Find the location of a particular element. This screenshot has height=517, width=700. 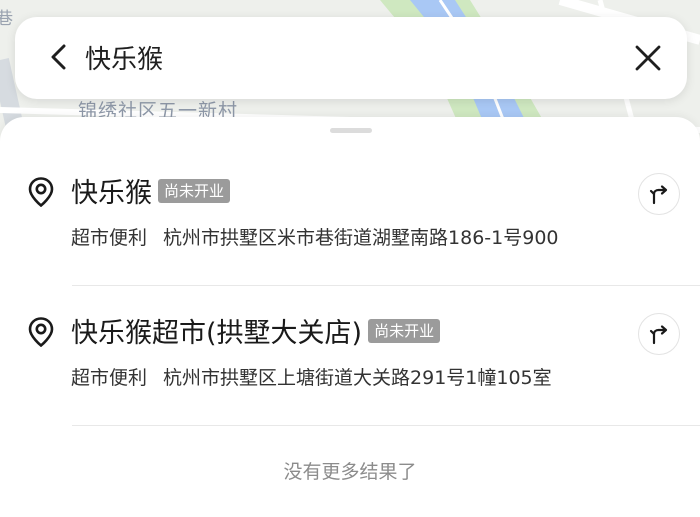

map-label-top-left: 巷 is located at coordinates (6, 19).